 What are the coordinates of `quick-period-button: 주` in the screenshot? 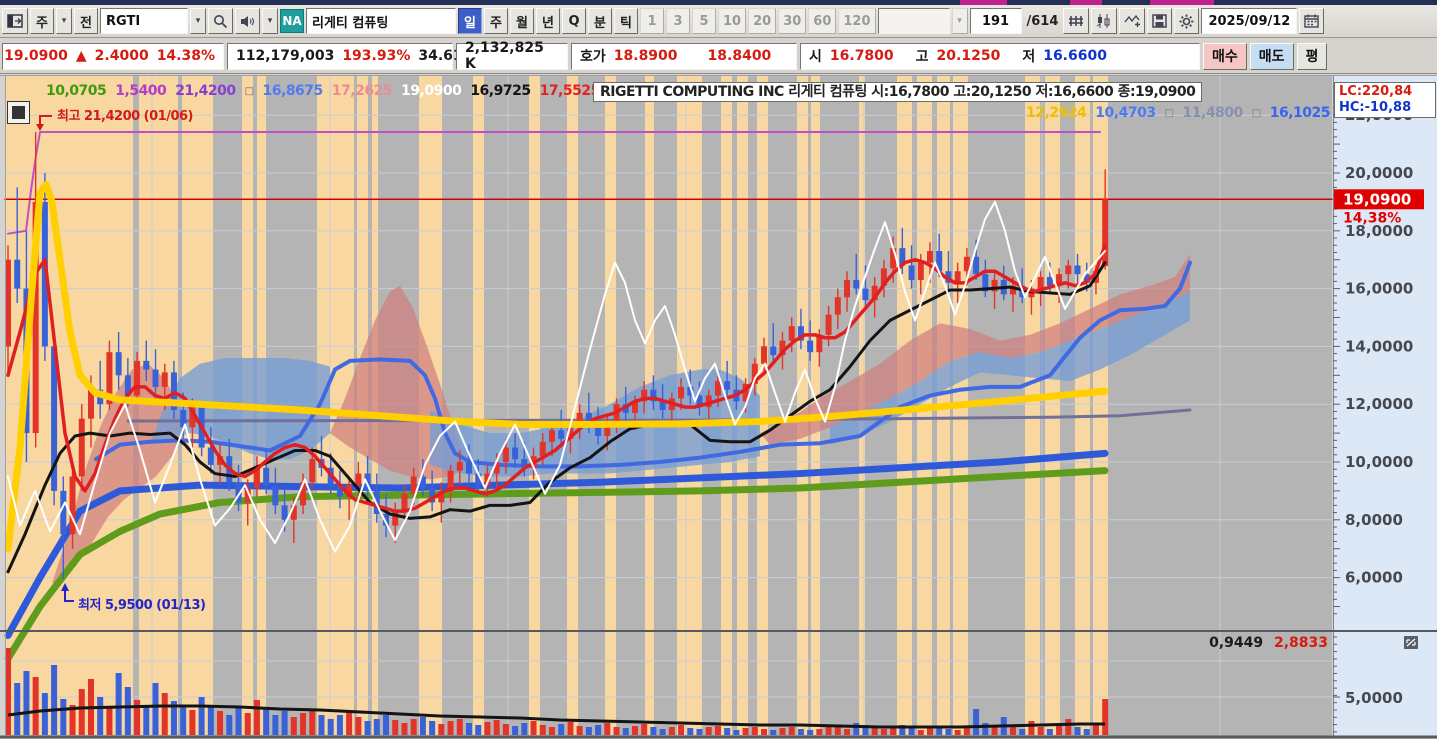 It's located at (42, 21).